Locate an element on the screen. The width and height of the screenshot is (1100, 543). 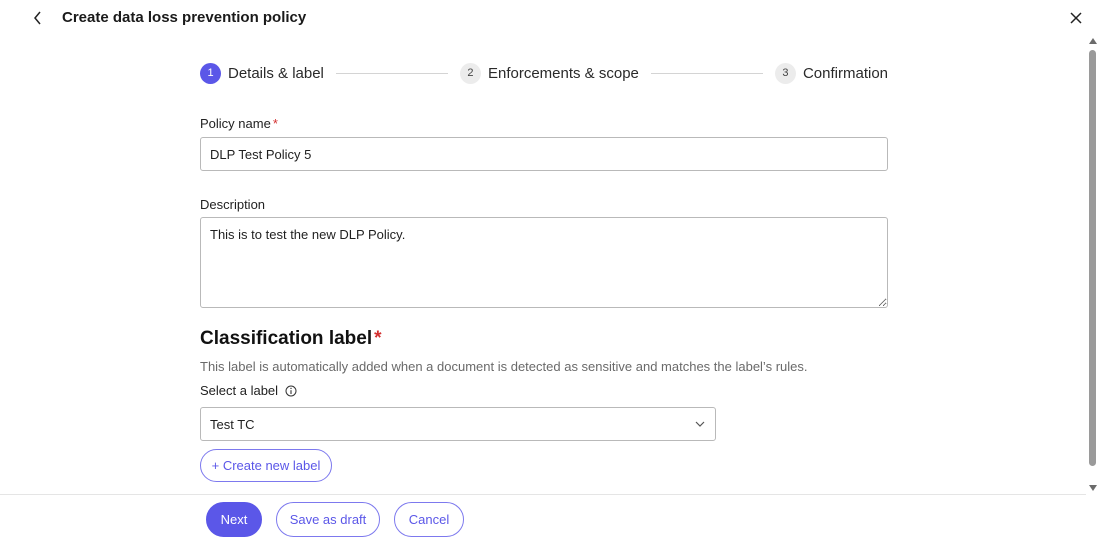
policy-name-input is located at coordinates (544, 154).